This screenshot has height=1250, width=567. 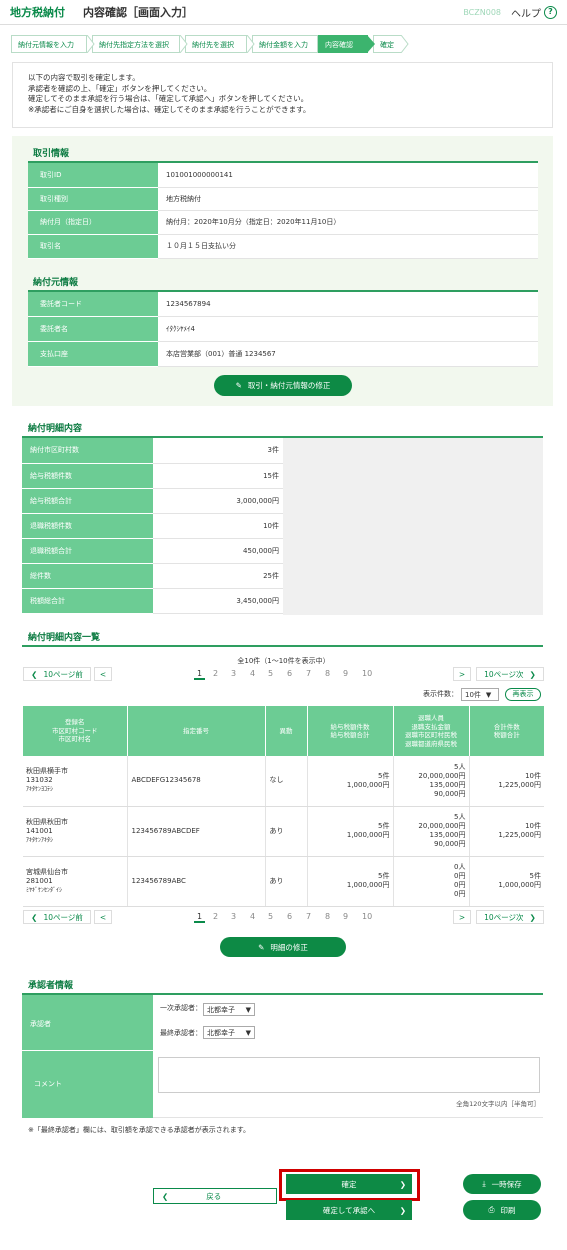 I want to click on first-approver-select: 北都幸子 ▼, so click(x=229, y=1009).